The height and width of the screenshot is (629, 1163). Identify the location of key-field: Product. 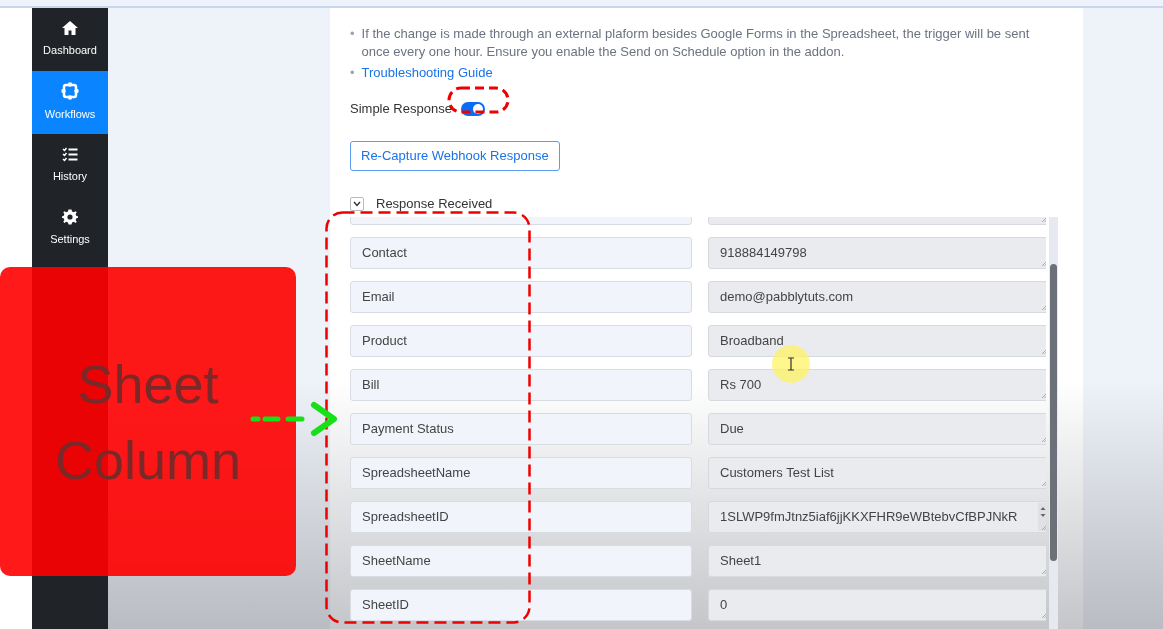
(521, 340).